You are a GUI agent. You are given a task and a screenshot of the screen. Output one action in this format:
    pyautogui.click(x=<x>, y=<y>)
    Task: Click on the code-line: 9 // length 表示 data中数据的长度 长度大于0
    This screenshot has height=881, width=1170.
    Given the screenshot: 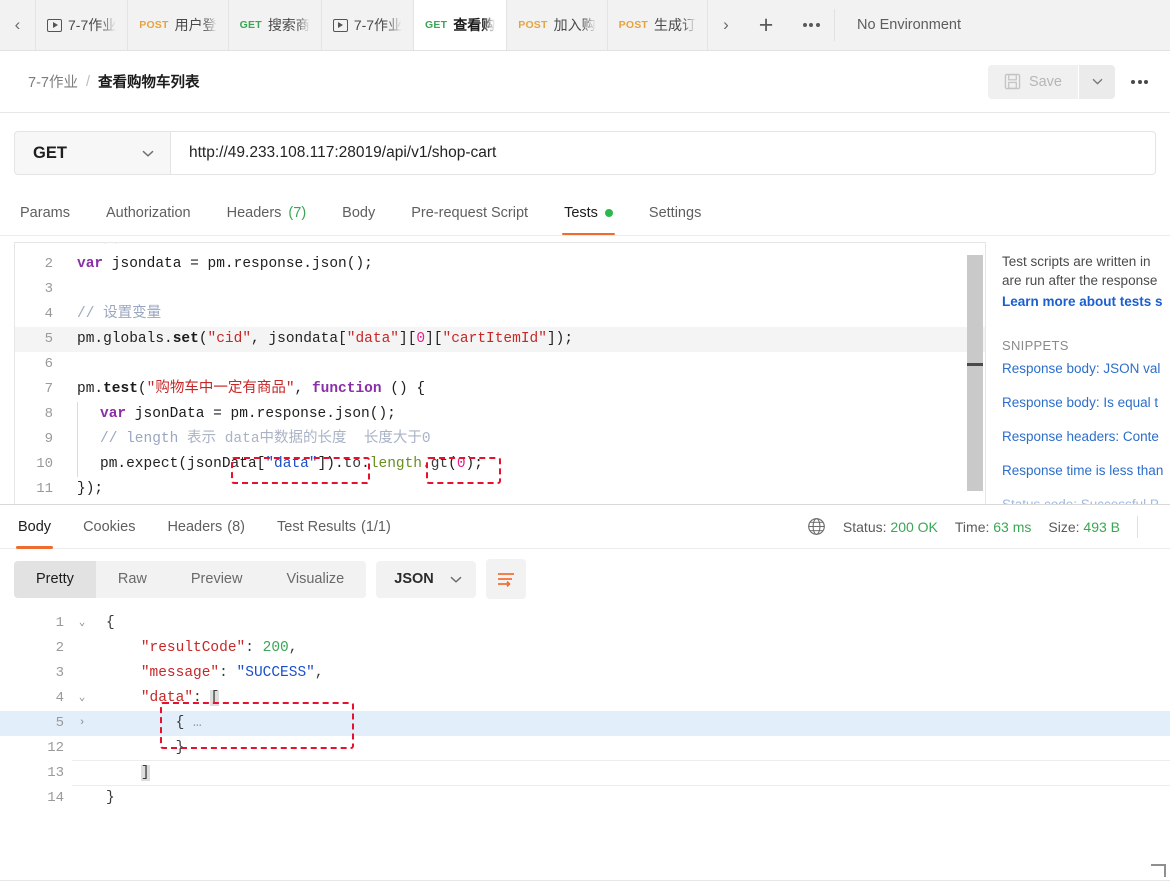 What is the action you would take?
    pyautogui.click(x=500, y=439)
    